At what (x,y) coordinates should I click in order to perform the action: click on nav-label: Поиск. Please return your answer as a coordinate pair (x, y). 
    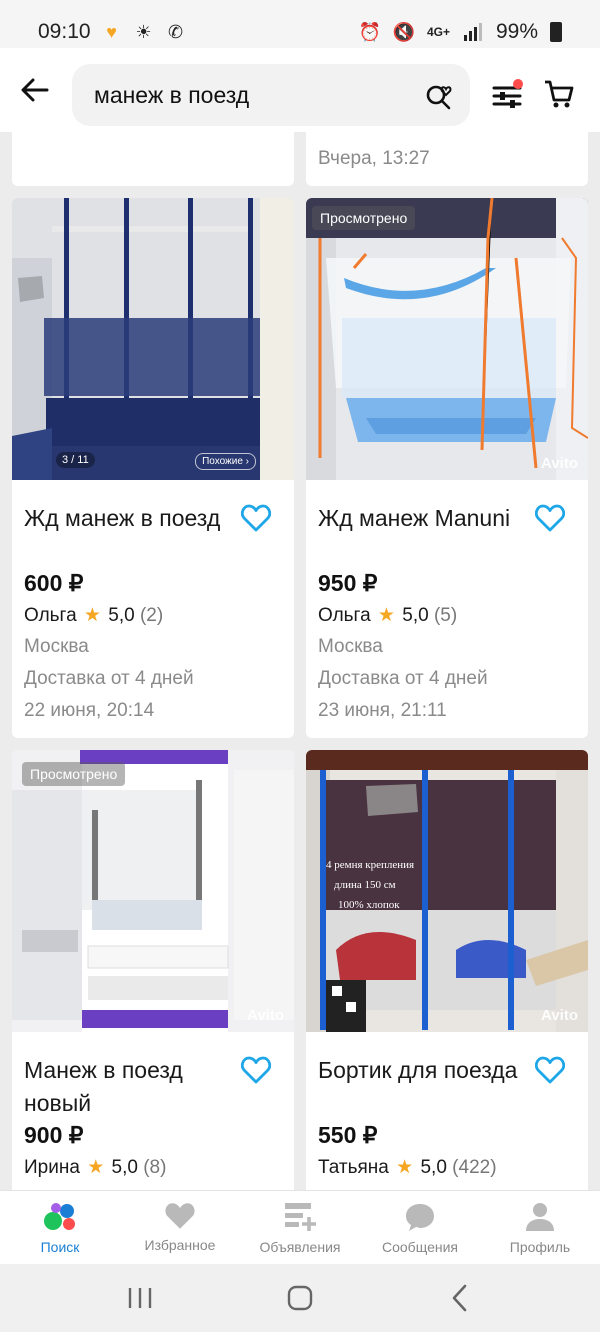
    Looking at the image, I should click on (60, 1247).